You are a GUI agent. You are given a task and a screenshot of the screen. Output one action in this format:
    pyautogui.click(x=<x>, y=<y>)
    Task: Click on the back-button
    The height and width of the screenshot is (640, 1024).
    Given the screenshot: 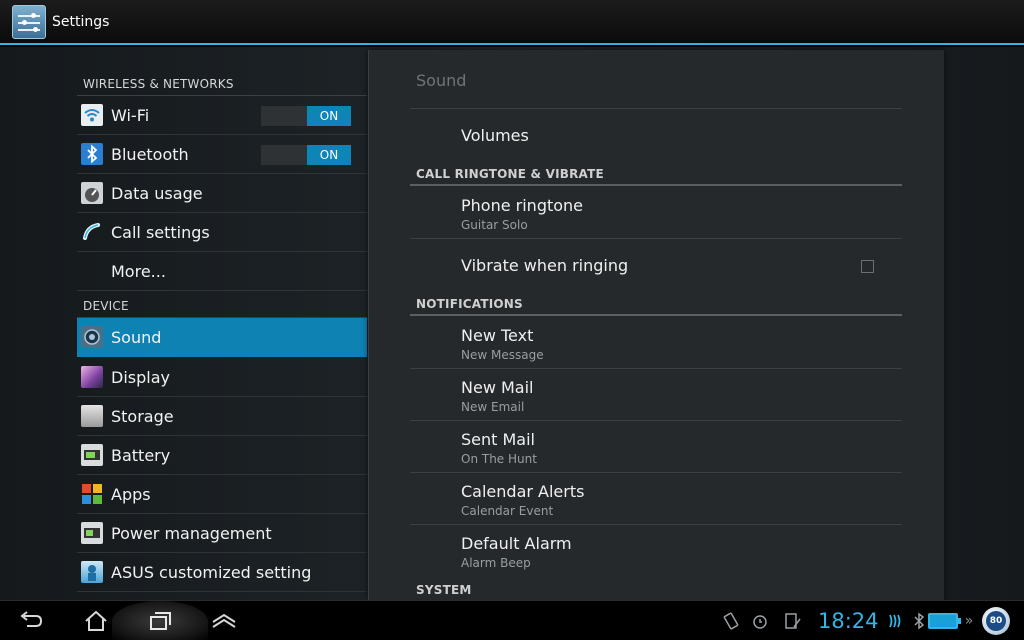 What is the action you would take?
    pyautogui.click(x=32, y=621)
    